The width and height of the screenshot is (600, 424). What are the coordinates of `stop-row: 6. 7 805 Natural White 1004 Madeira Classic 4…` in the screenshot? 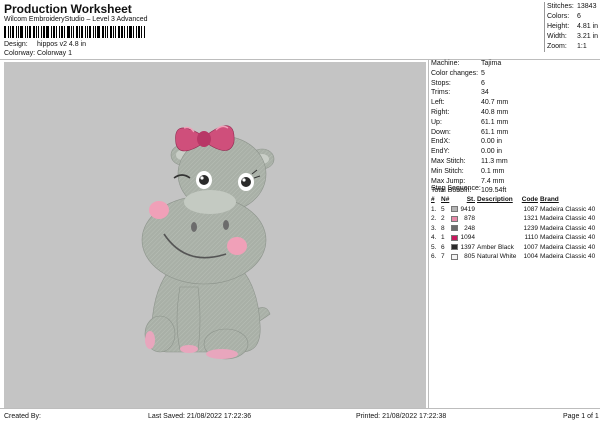 It's located at (513, 257).